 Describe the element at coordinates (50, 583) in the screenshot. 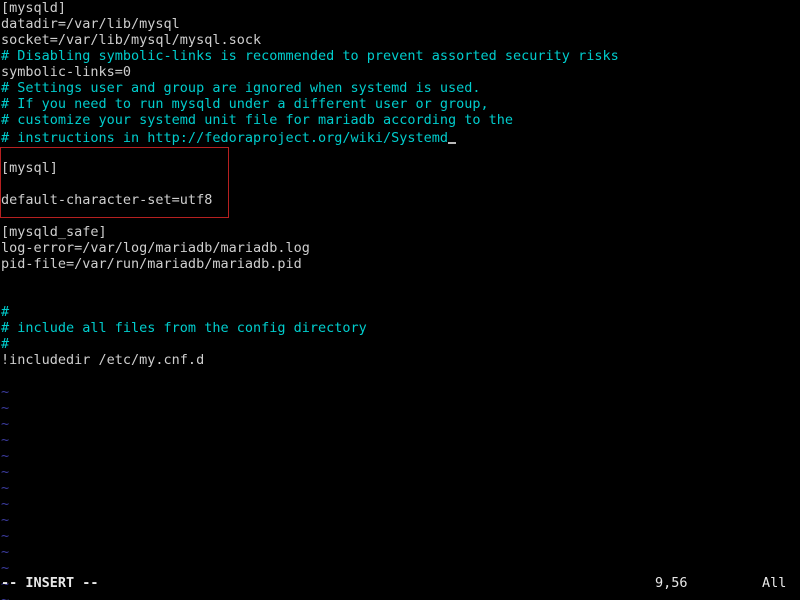

I see `vim-mode-indicator: -- INSERT --` at that location.